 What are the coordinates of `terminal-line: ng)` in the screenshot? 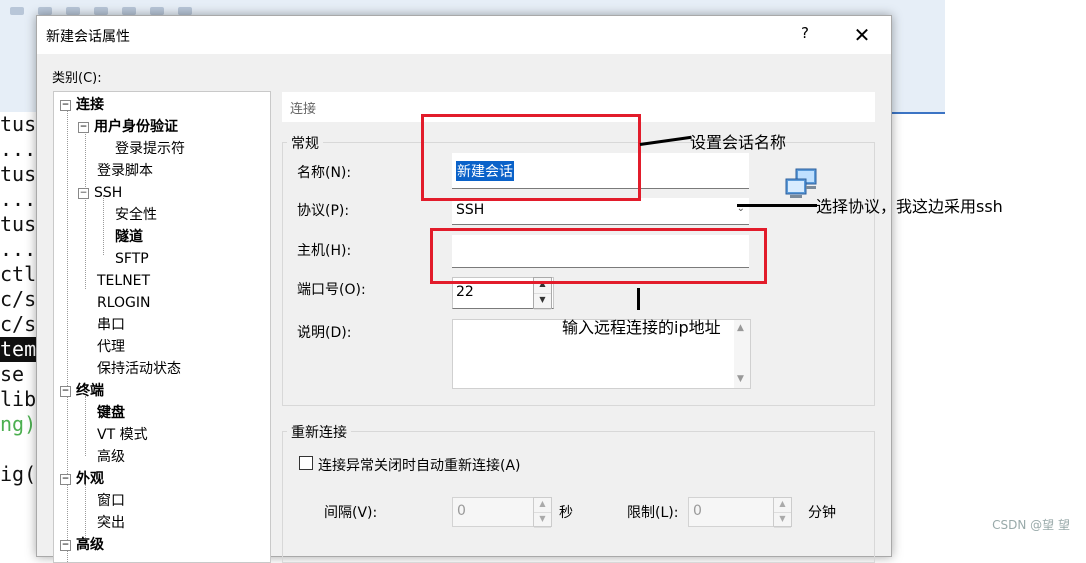 It's located at (18, 424).